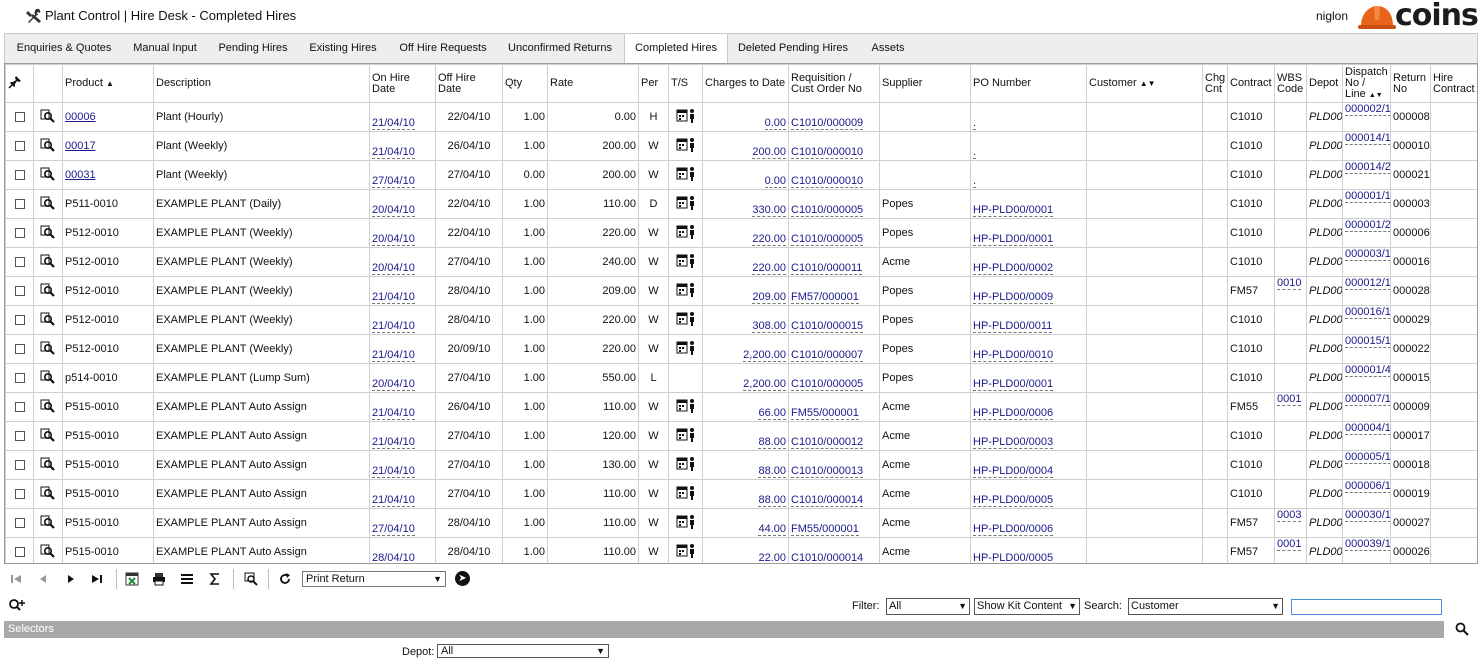 Image resolution: width=1480 pixels, height=658 pixels. What do you see at coordinates (928, 606) in the screenshot?
I see `filter-select: All ▼` at bounding box center [928, 606].